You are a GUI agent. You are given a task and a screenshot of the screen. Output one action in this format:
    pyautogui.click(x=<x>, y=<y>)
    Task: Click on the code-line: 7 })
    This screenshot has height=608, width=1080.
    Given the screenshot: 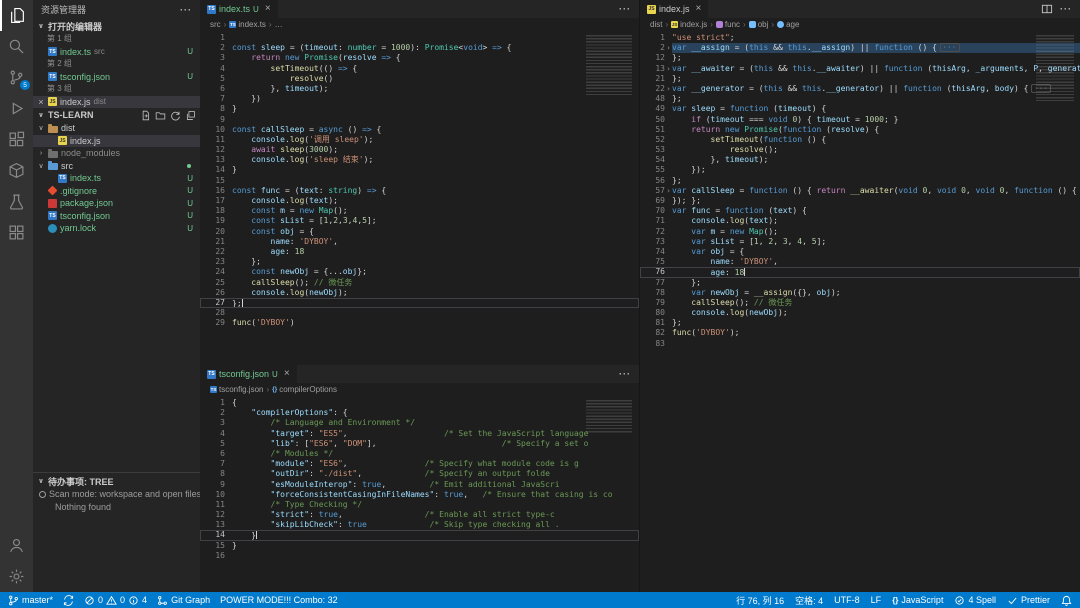 What is the action you would take?
    pyautogui.click(x=419, y=99)
    